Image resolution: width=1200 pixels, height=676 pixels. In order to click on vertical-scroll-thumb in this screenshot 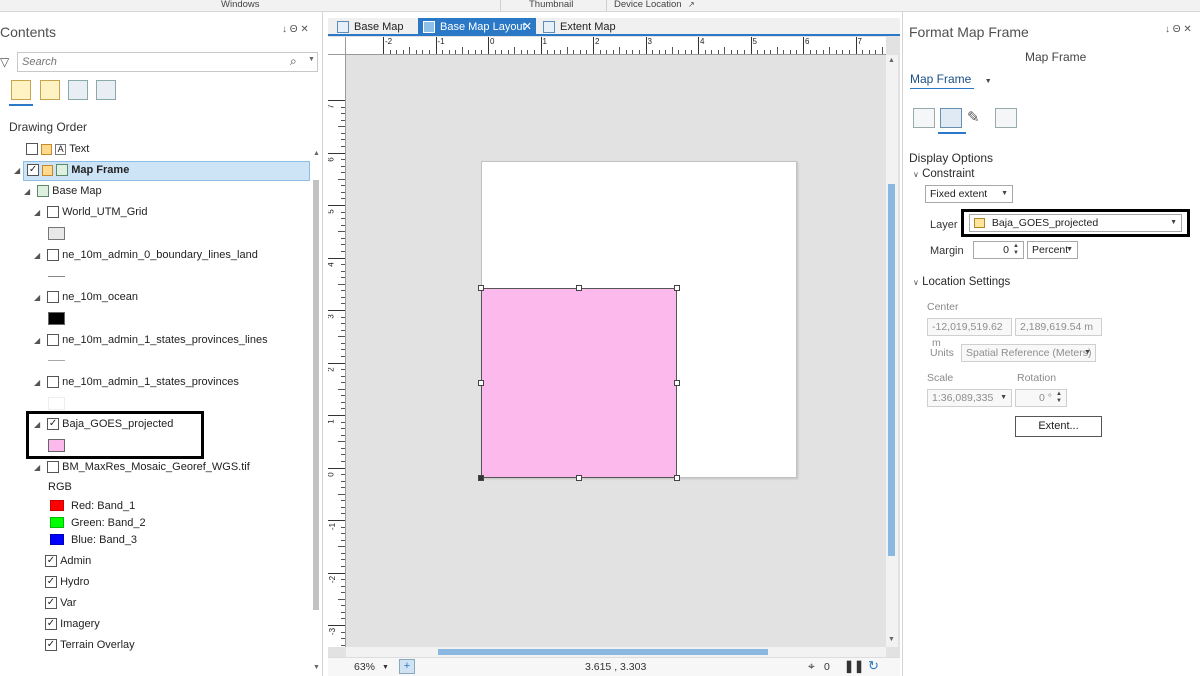, I will do `click(891, 370)`.